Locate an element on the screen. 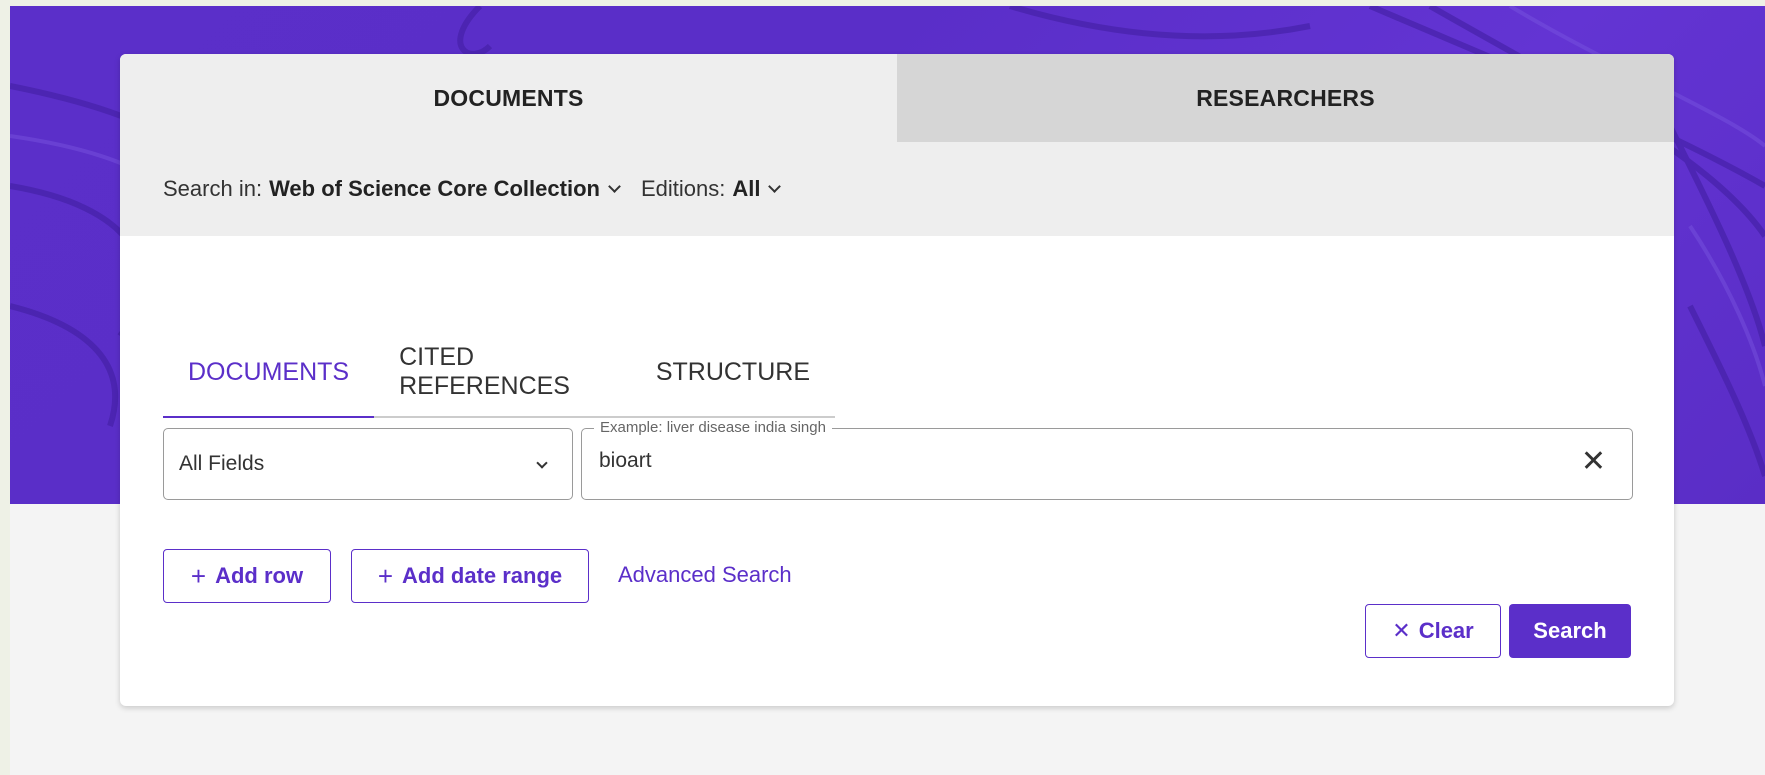 The image size is (1765, 775). query-field: Example: liver disease india singh ✕ is located at coordinates (1107, 459).